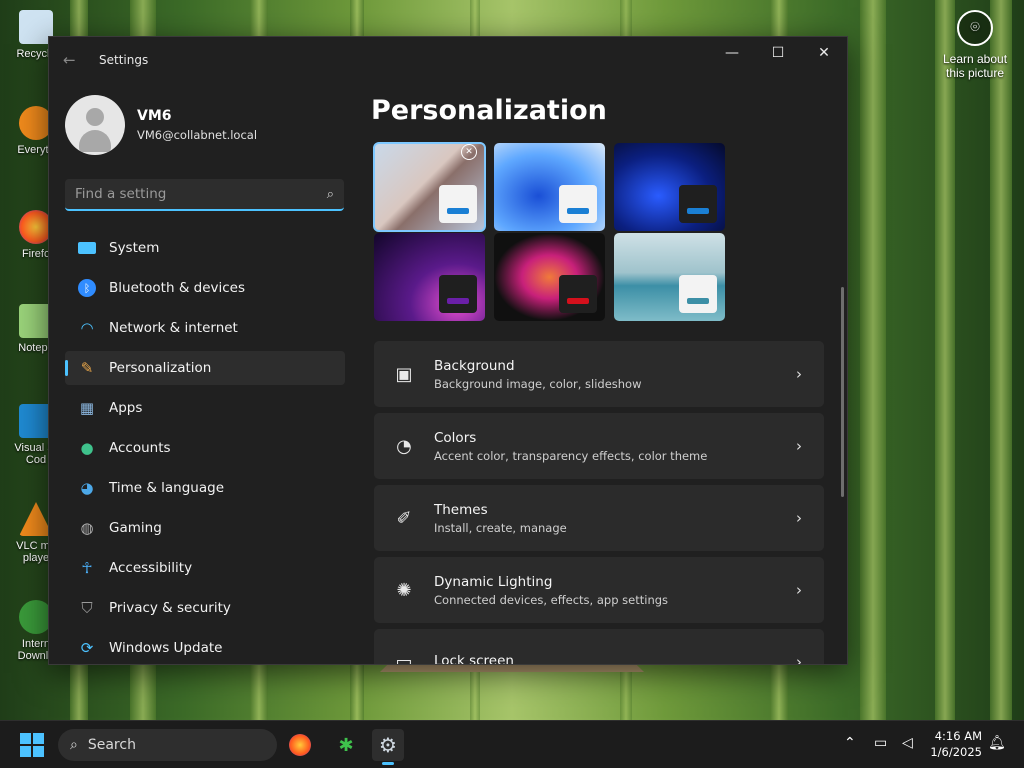 The height and width of the screenshot is (768, 1024). Describe the element at coordinates (205, 368) in the screenshot. I see `sidebar-item-personalization: ✎ Personalization` at that location.